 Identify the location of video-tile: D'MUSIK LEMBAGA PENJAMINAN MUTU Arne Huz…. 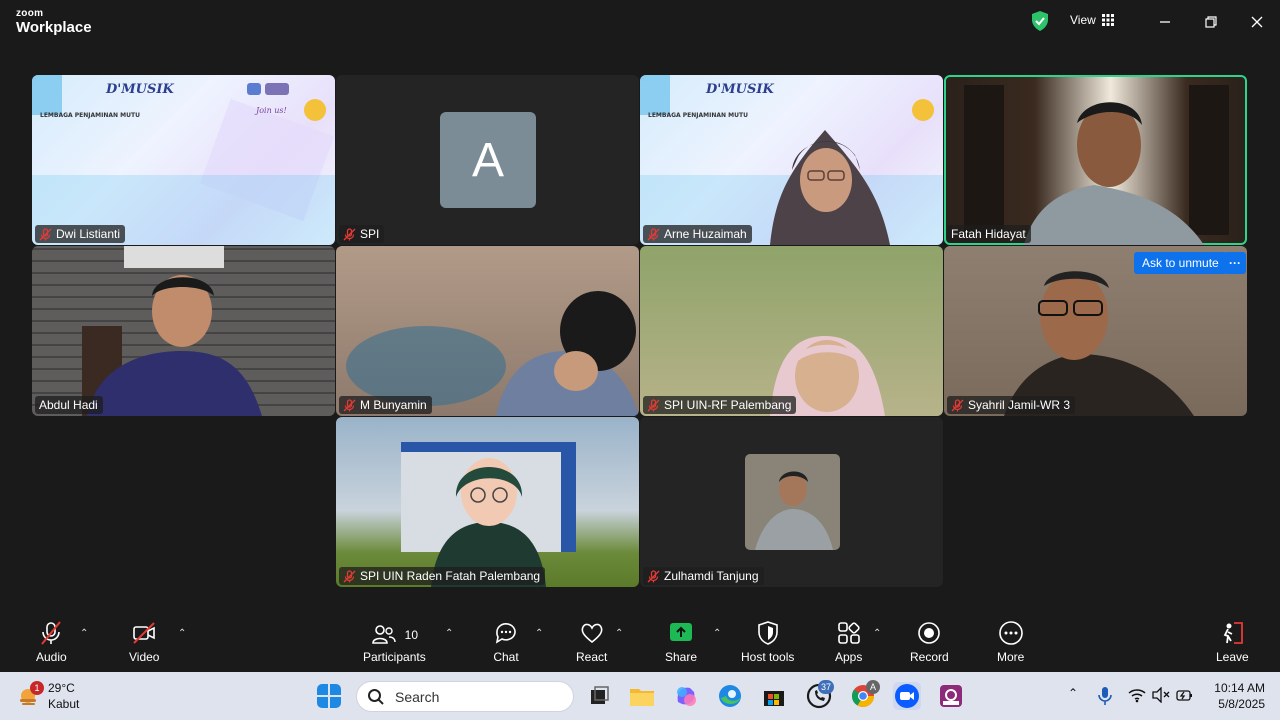
(791, 160).